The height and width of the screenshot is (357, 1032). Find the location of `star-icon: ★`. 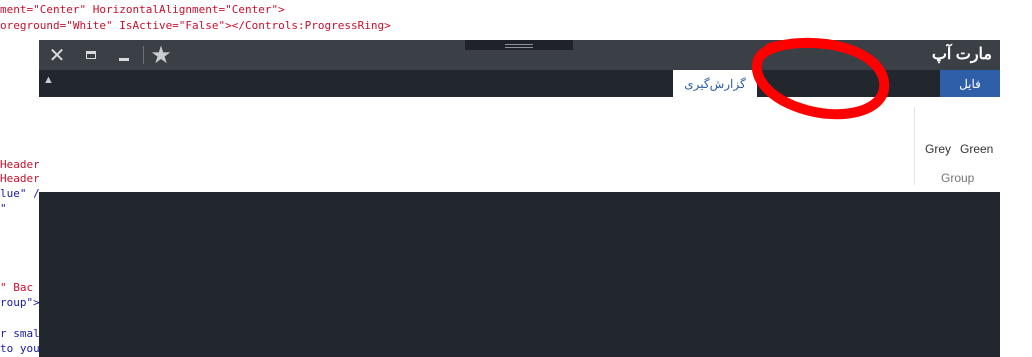

star-icon: ★ is located at coordinates (161, 55).